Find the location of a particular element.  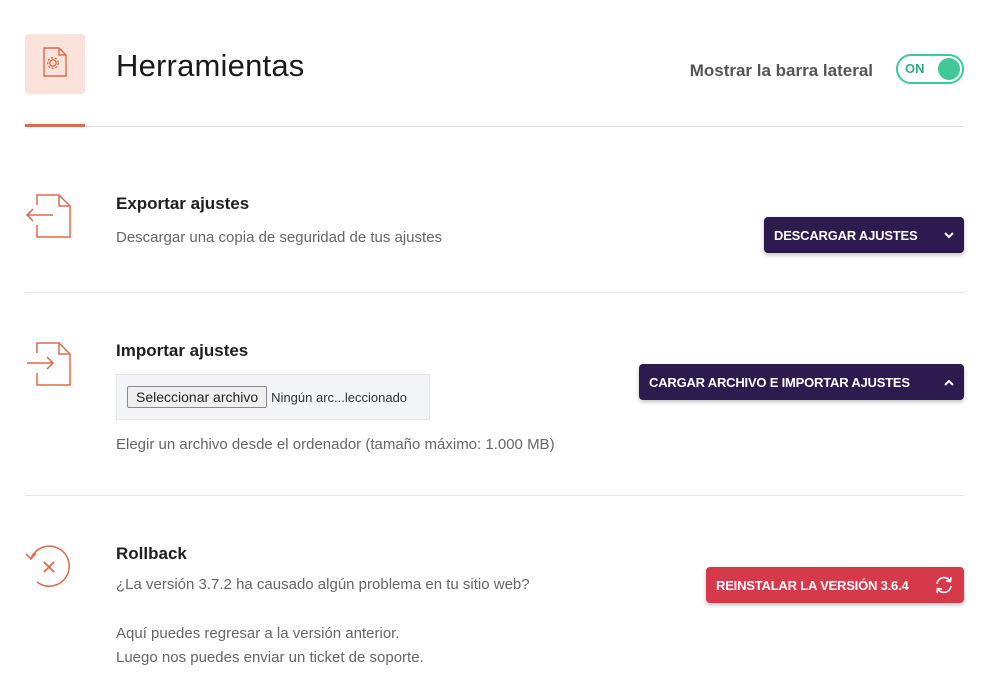

refresh-icon is located at coordinates (944, 585).